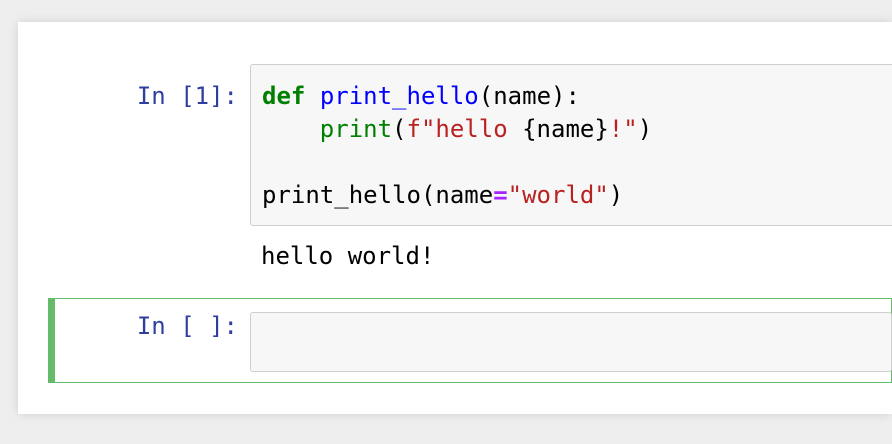 This screenshot has height=444, width=892. What do you see at coordinates (356, 129) in the screenshot?
I see `builtin-print: print` at bounding box center [356, 129].